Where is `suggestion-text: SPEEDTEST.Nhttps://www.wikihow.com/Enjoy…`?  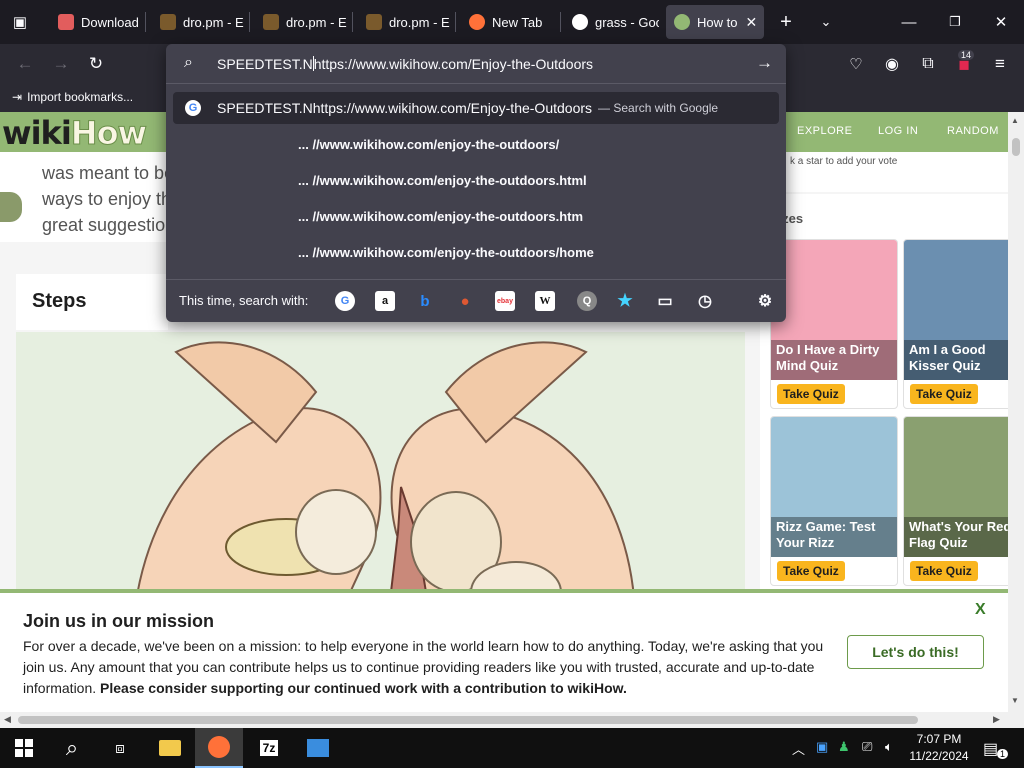 suggestion-text: SPEEDTEST.Nhttps://www.wikihow.com/Enjoy… is located at coordinates (405, 108).